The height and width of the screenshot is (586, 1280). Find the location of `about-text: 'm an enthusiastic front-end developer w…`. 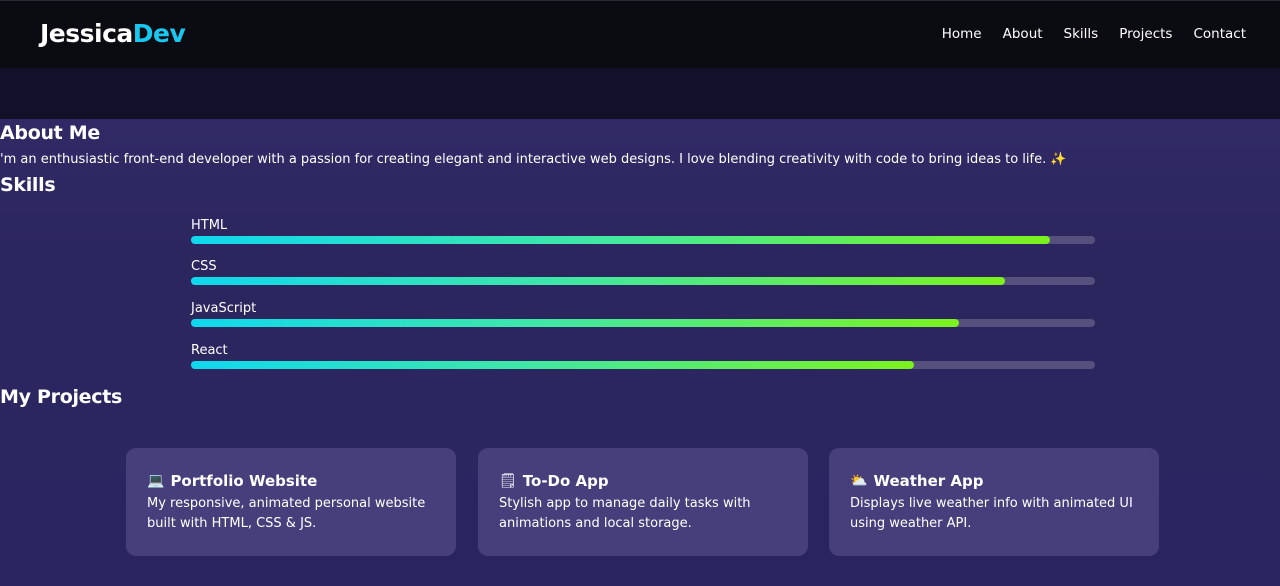

about-text: 'm an enthusiastic front-end developer w… is located at coordinates (640, 159).